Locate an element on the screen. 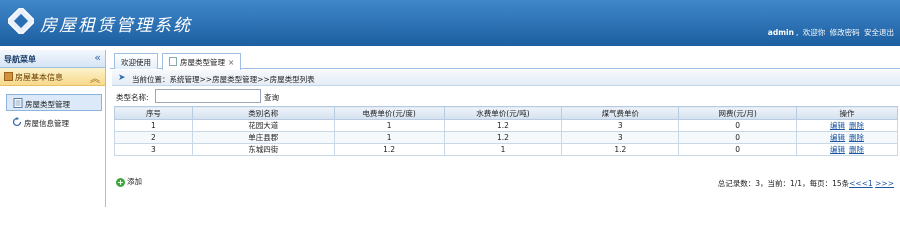 The image size is (900, 240). table-row: 2 单庄县郡 1 1.2 3 0 编辑 删除 is located at coordinates (506, 137).